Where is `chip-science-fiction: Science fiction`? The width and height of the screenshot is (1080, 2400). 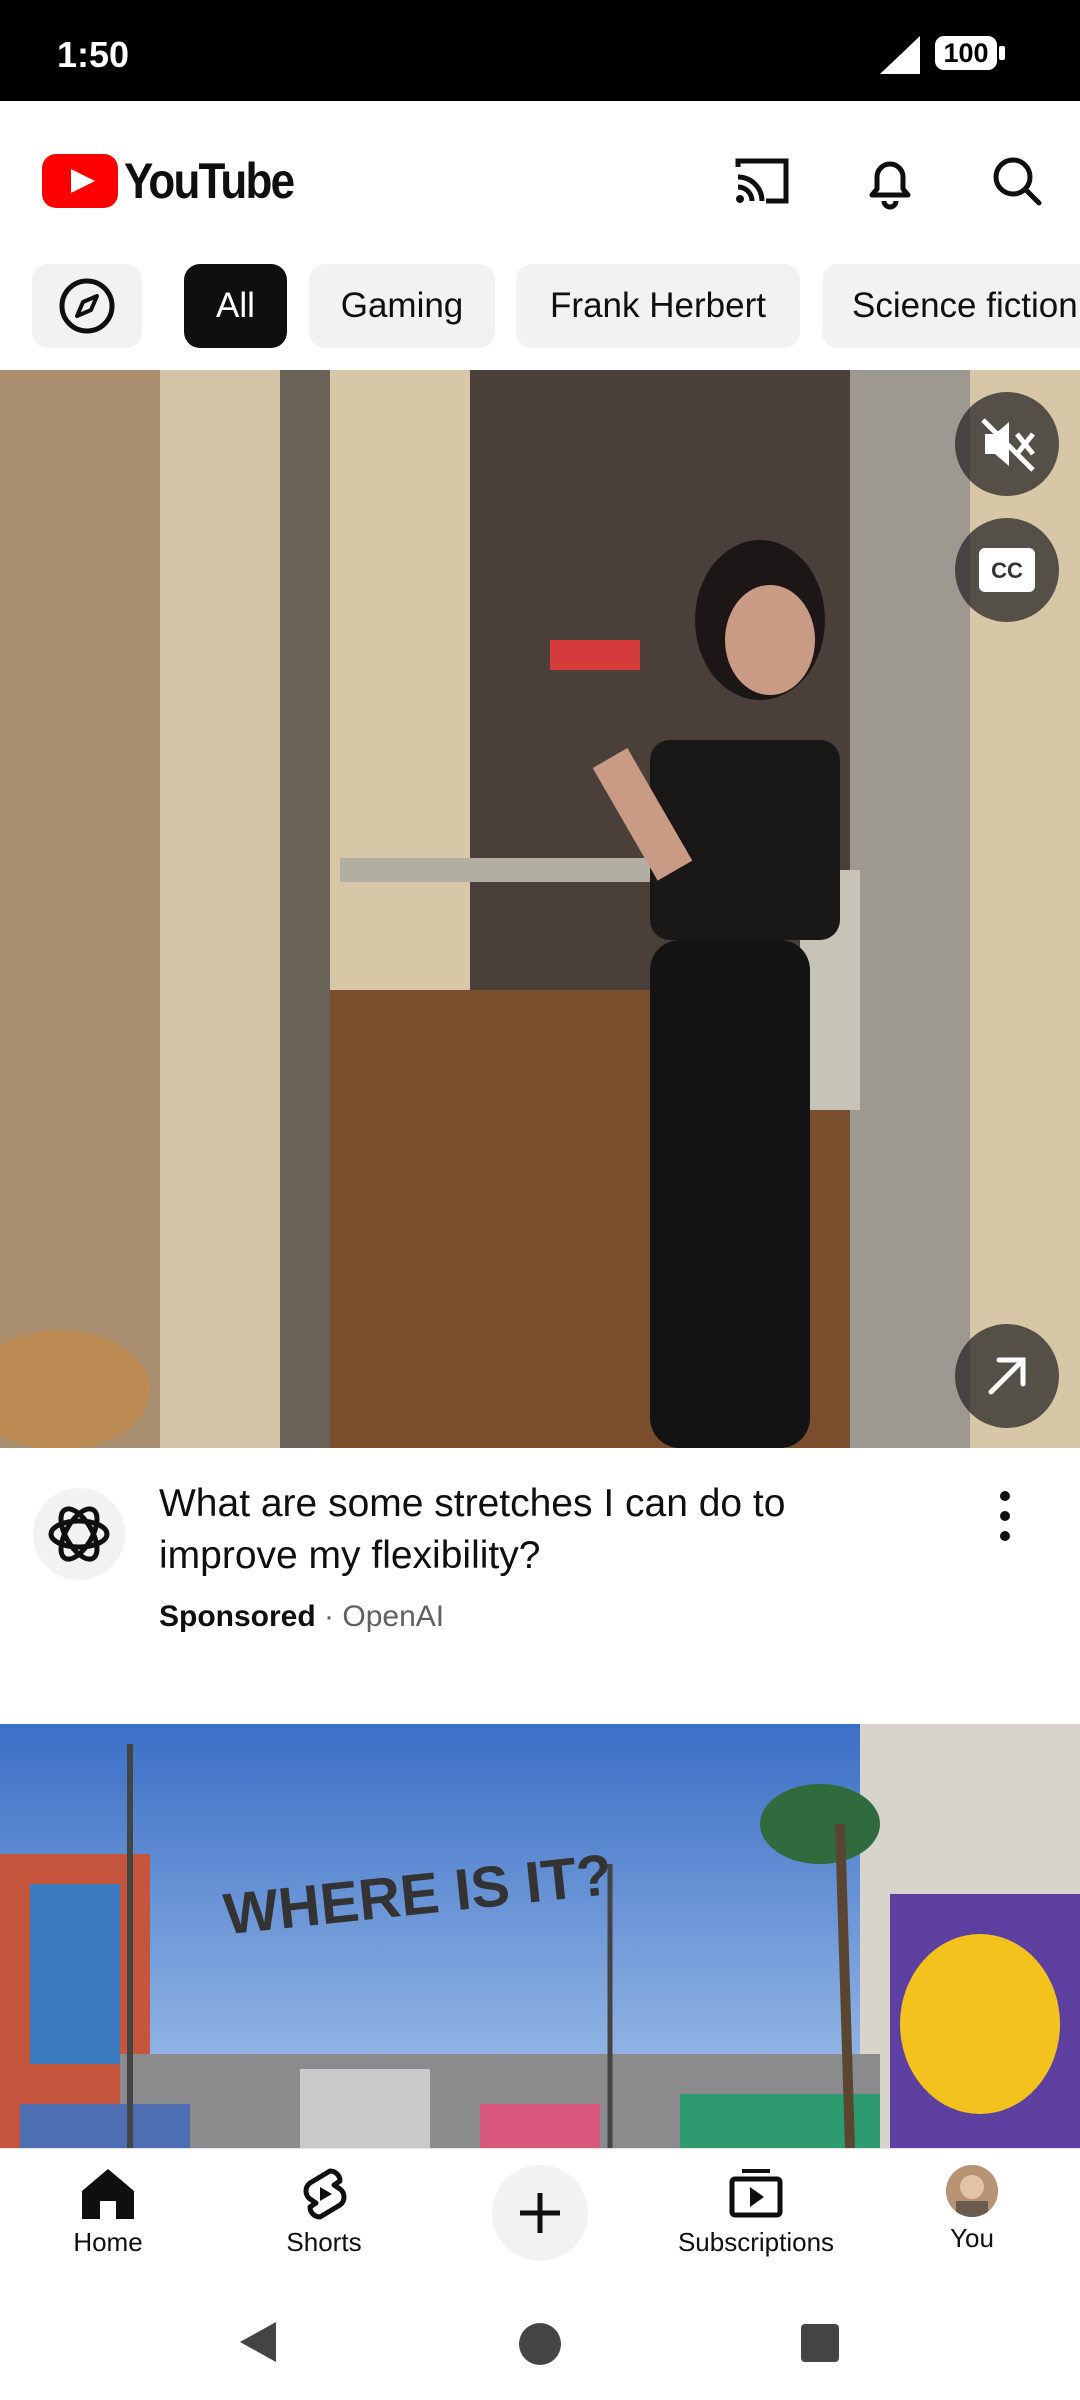 chip-science-fiction: Science fiction is located at coordinates (951, 306).